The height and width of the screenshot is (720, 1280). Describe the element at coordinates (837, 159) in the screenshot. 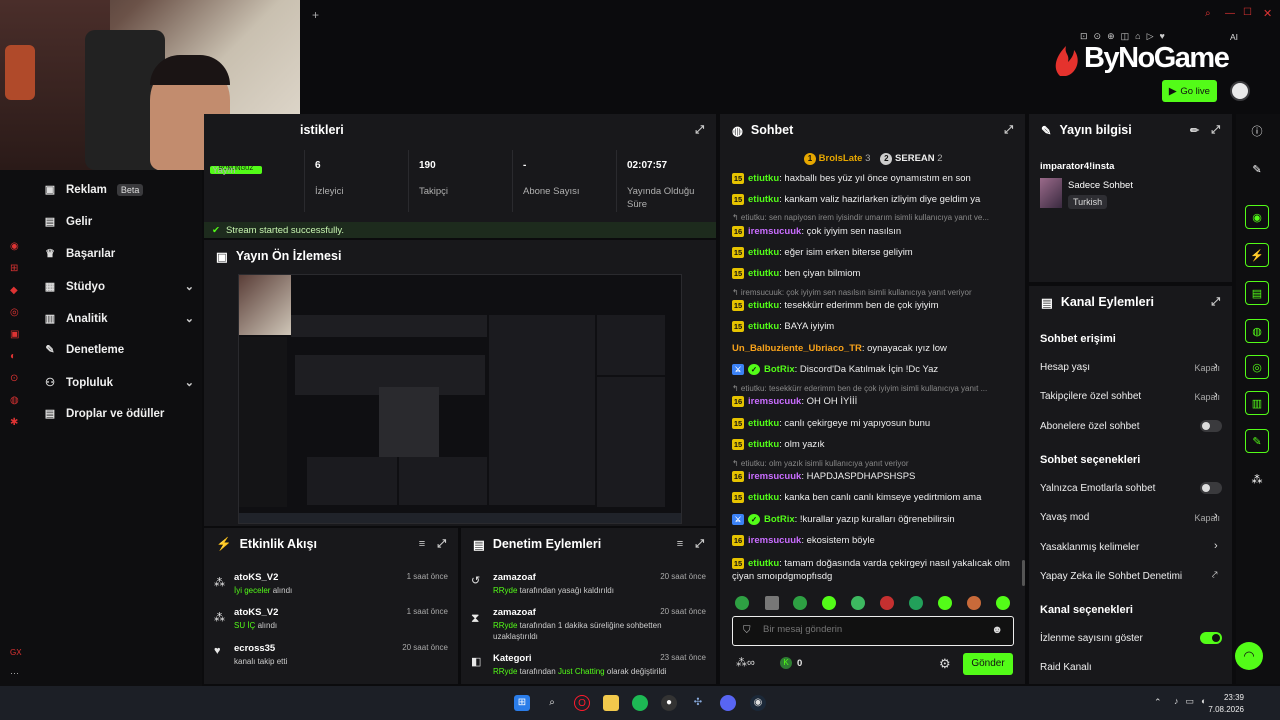

I see `leader-1: 1 BrolsLate 3` at that location.